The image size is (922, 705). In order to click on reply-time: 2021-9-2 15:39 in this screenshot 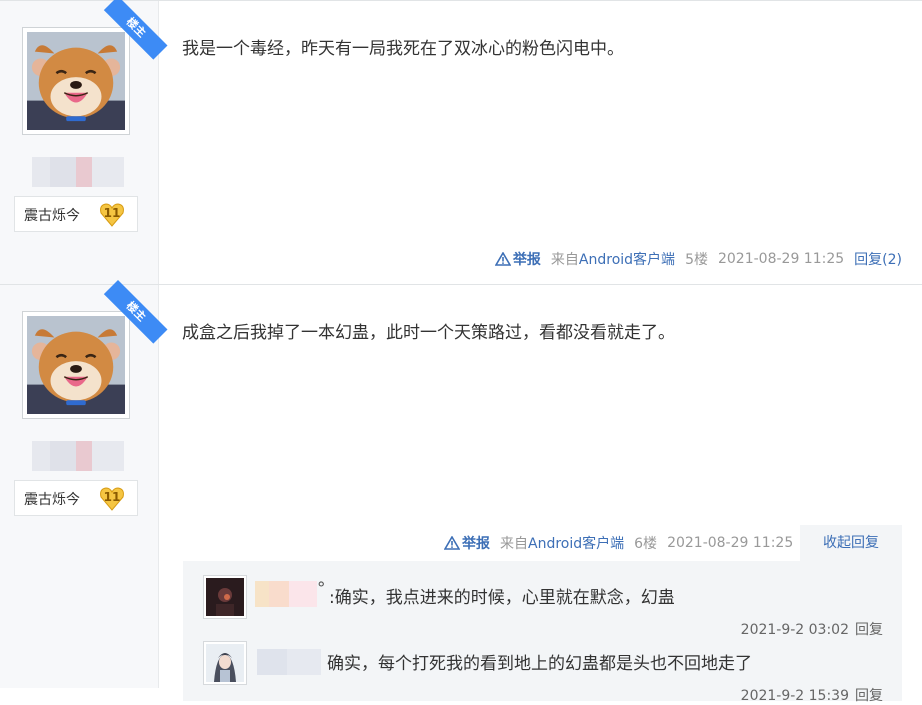, I will do `click(794, 696)`.